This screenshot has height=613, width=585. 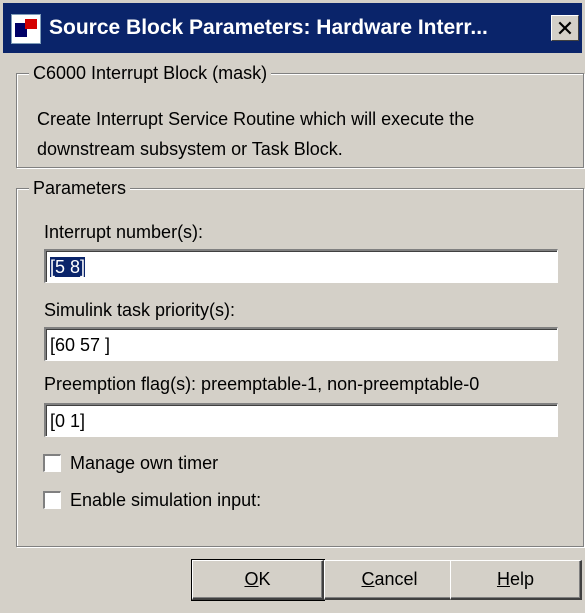 What do you see at coordinates (301, 266) in the screenshot?
I see `interrupt-number-input: [5 8]` at bounding box center [301, 266].